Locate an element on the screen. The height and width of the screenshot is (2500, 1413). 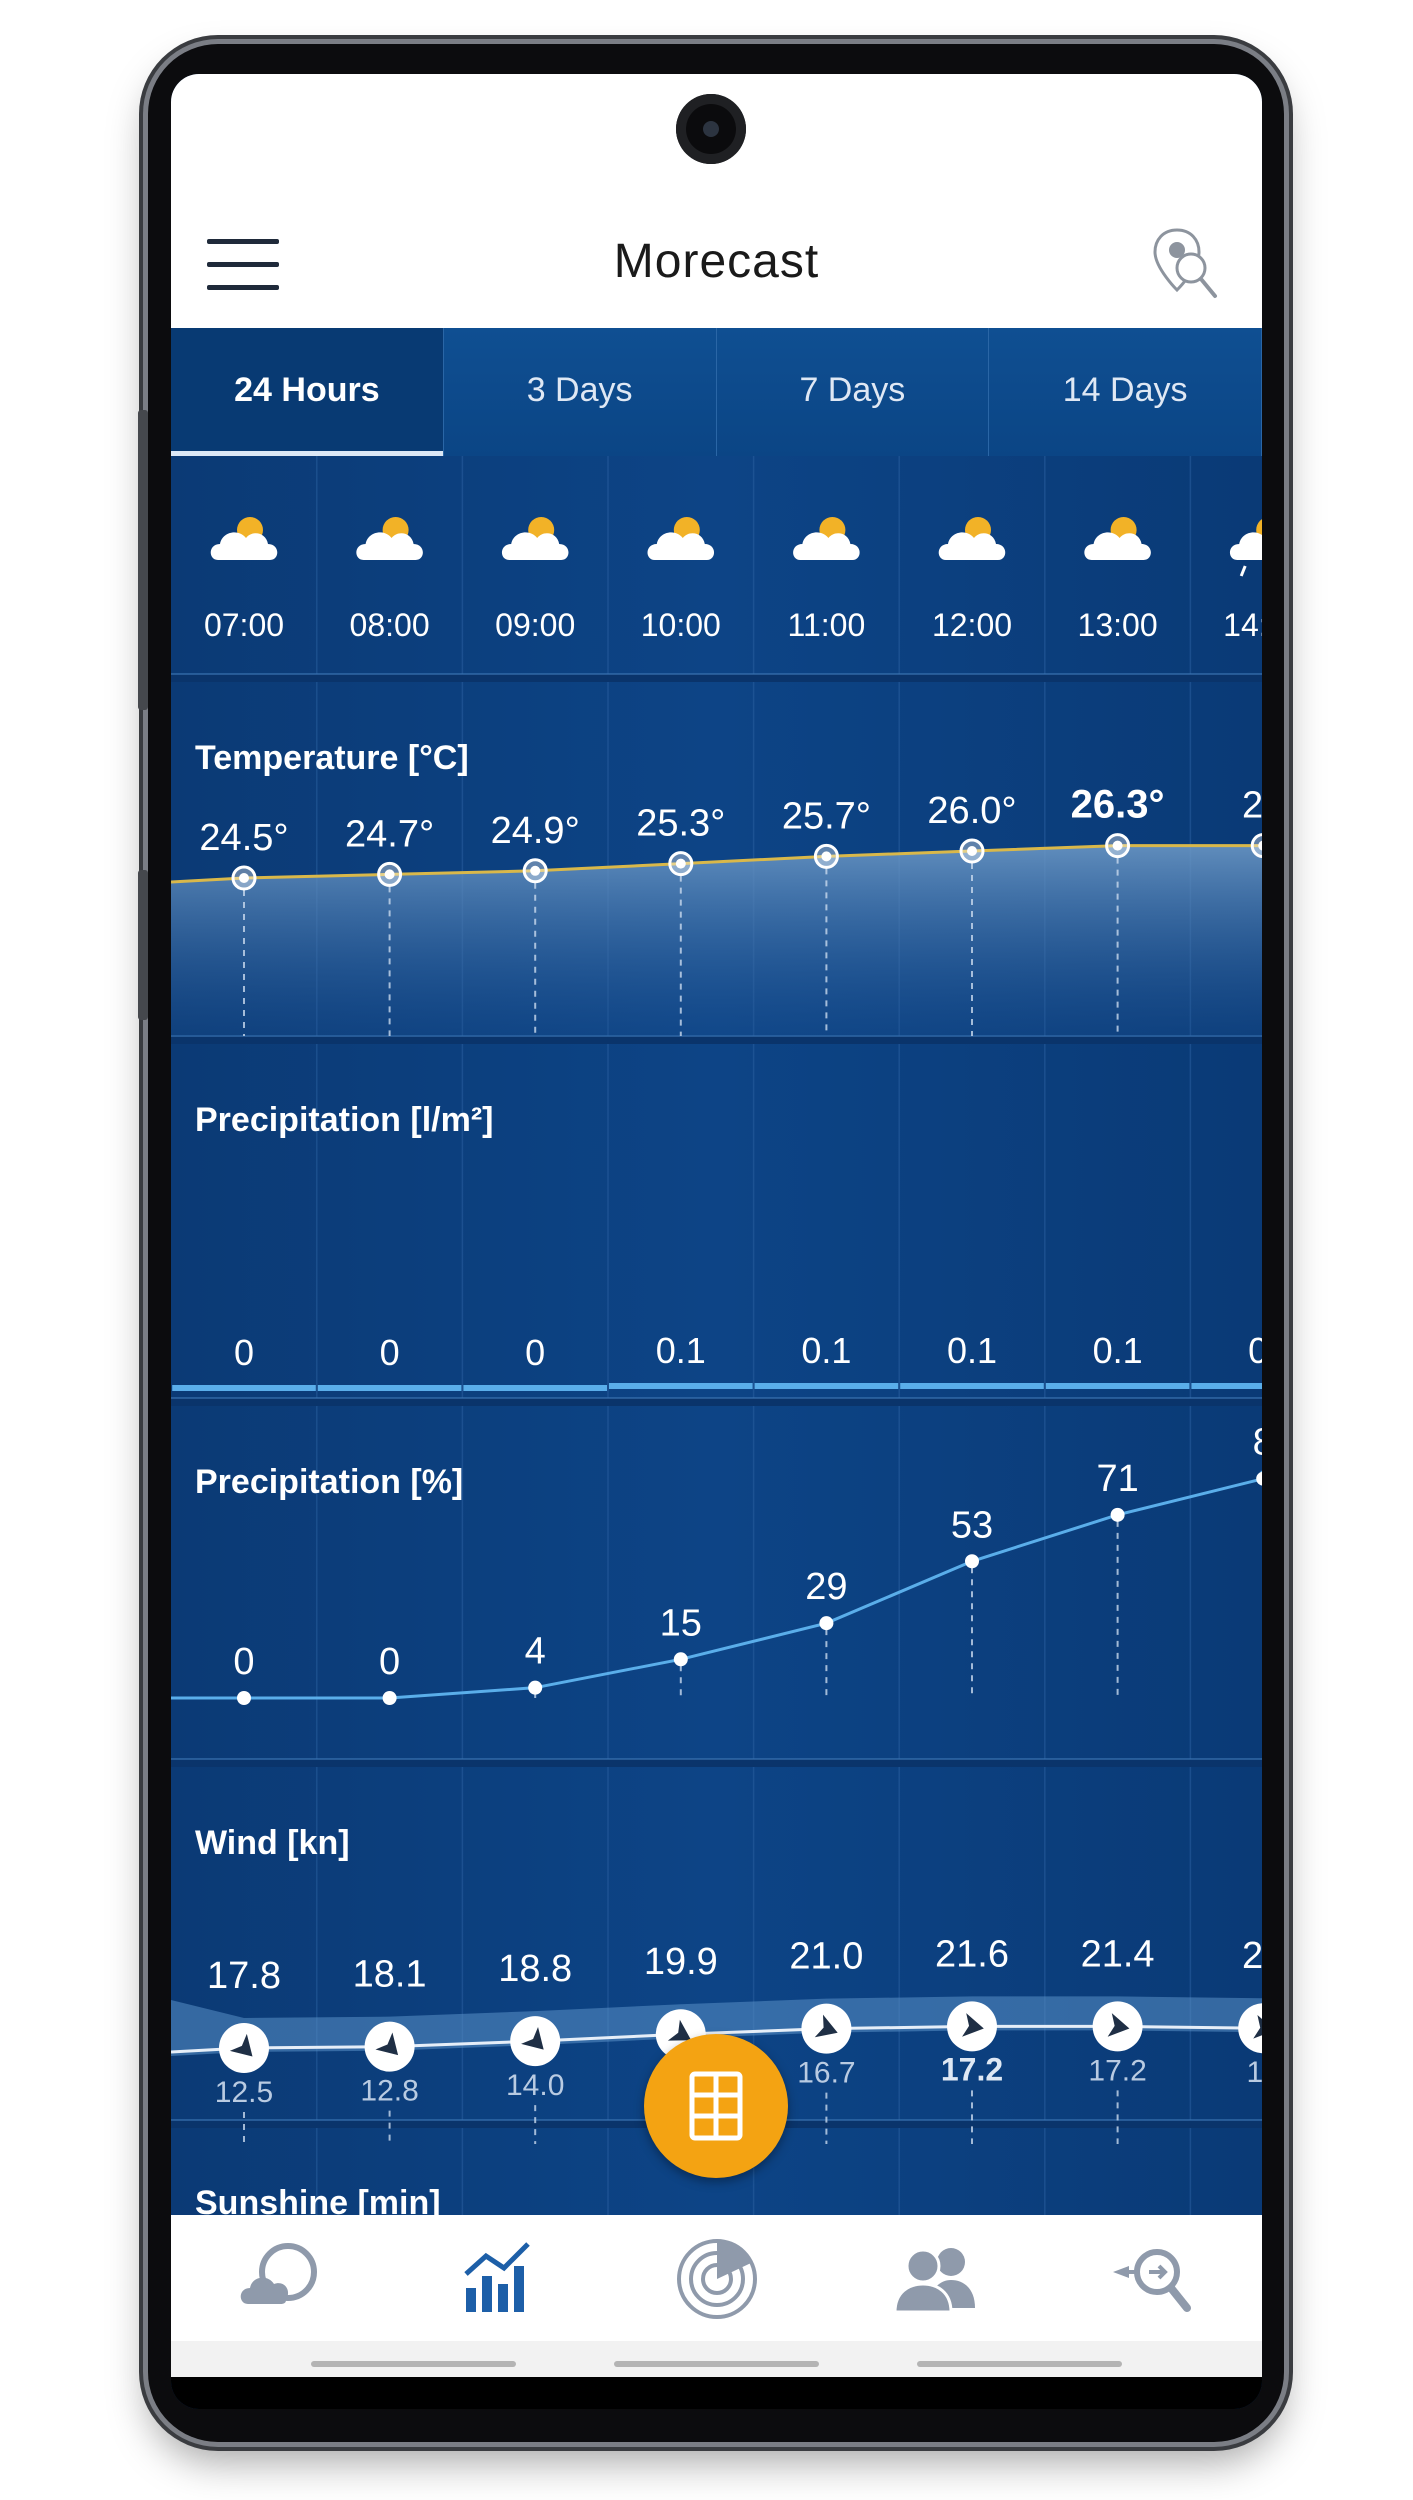
precip-prob-value: 8 is located at coordinates (1257, 1443).